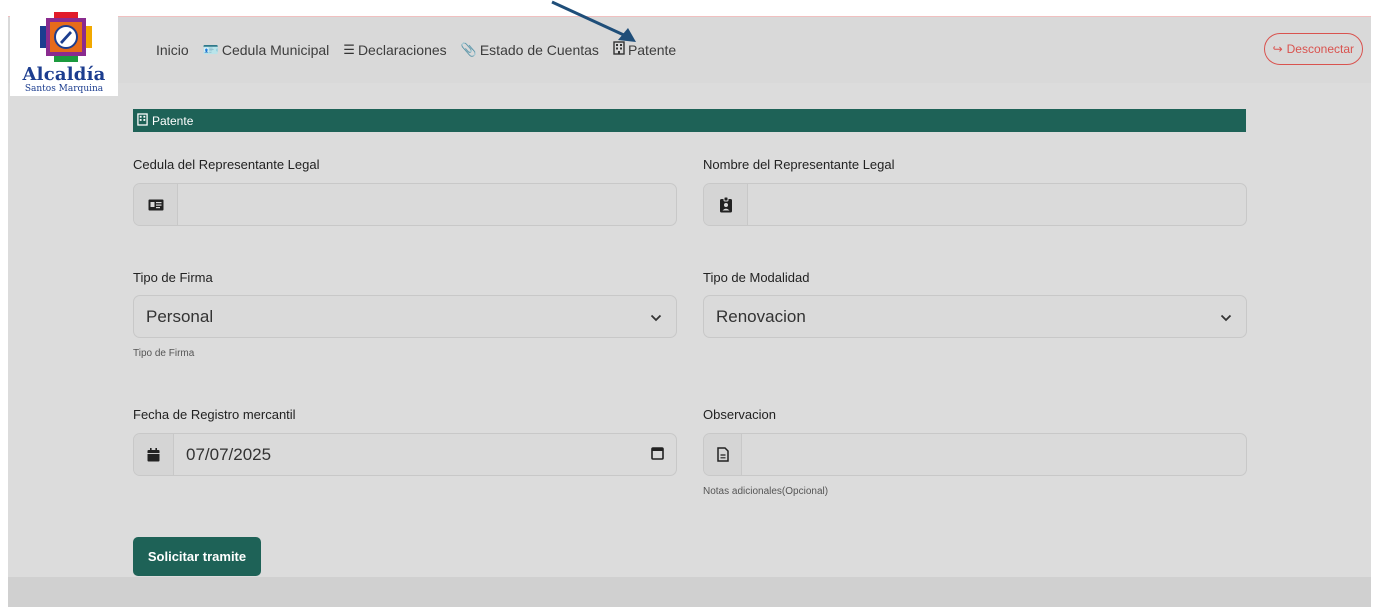  I want to click on nombre-input, so click(997, 204).